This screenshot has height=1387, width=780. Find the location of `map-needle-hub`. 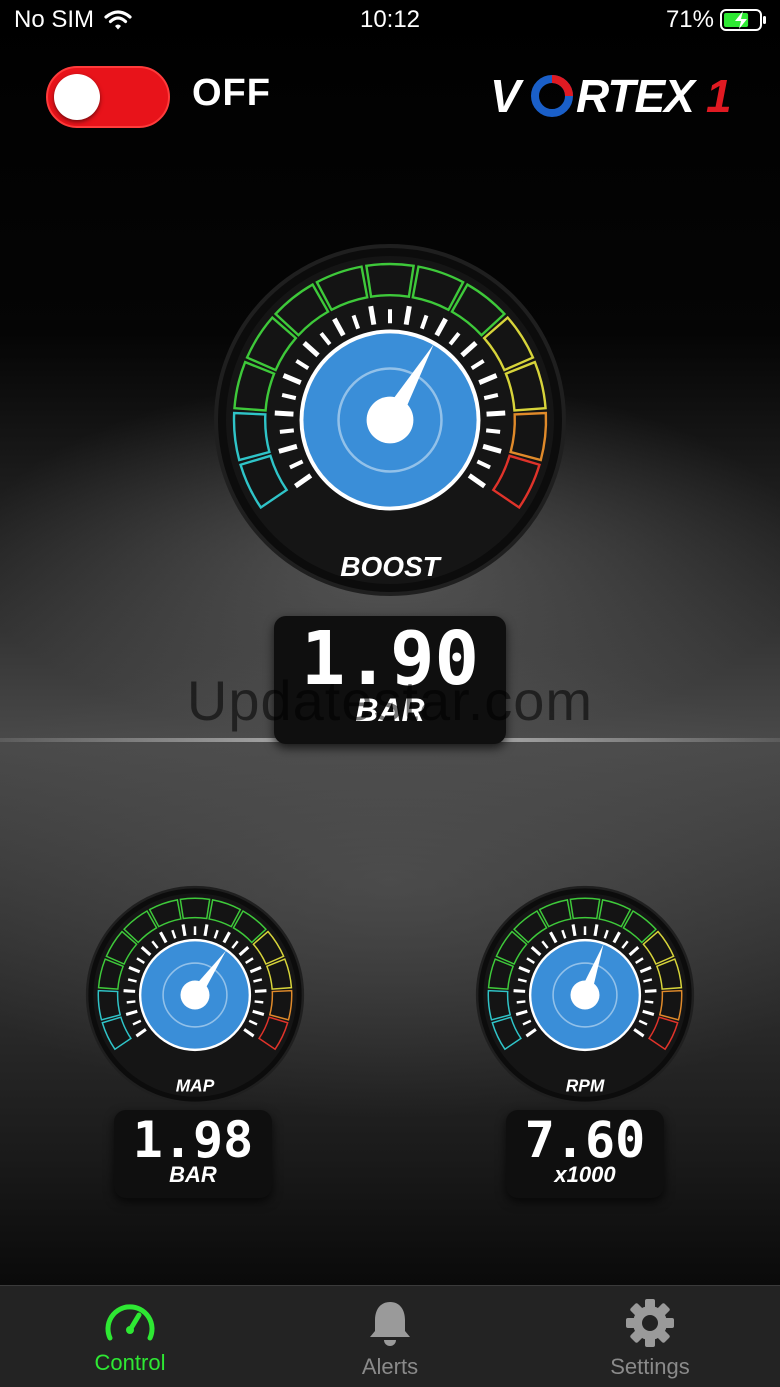

map-needle-hub is located at coordinates (195, 995).